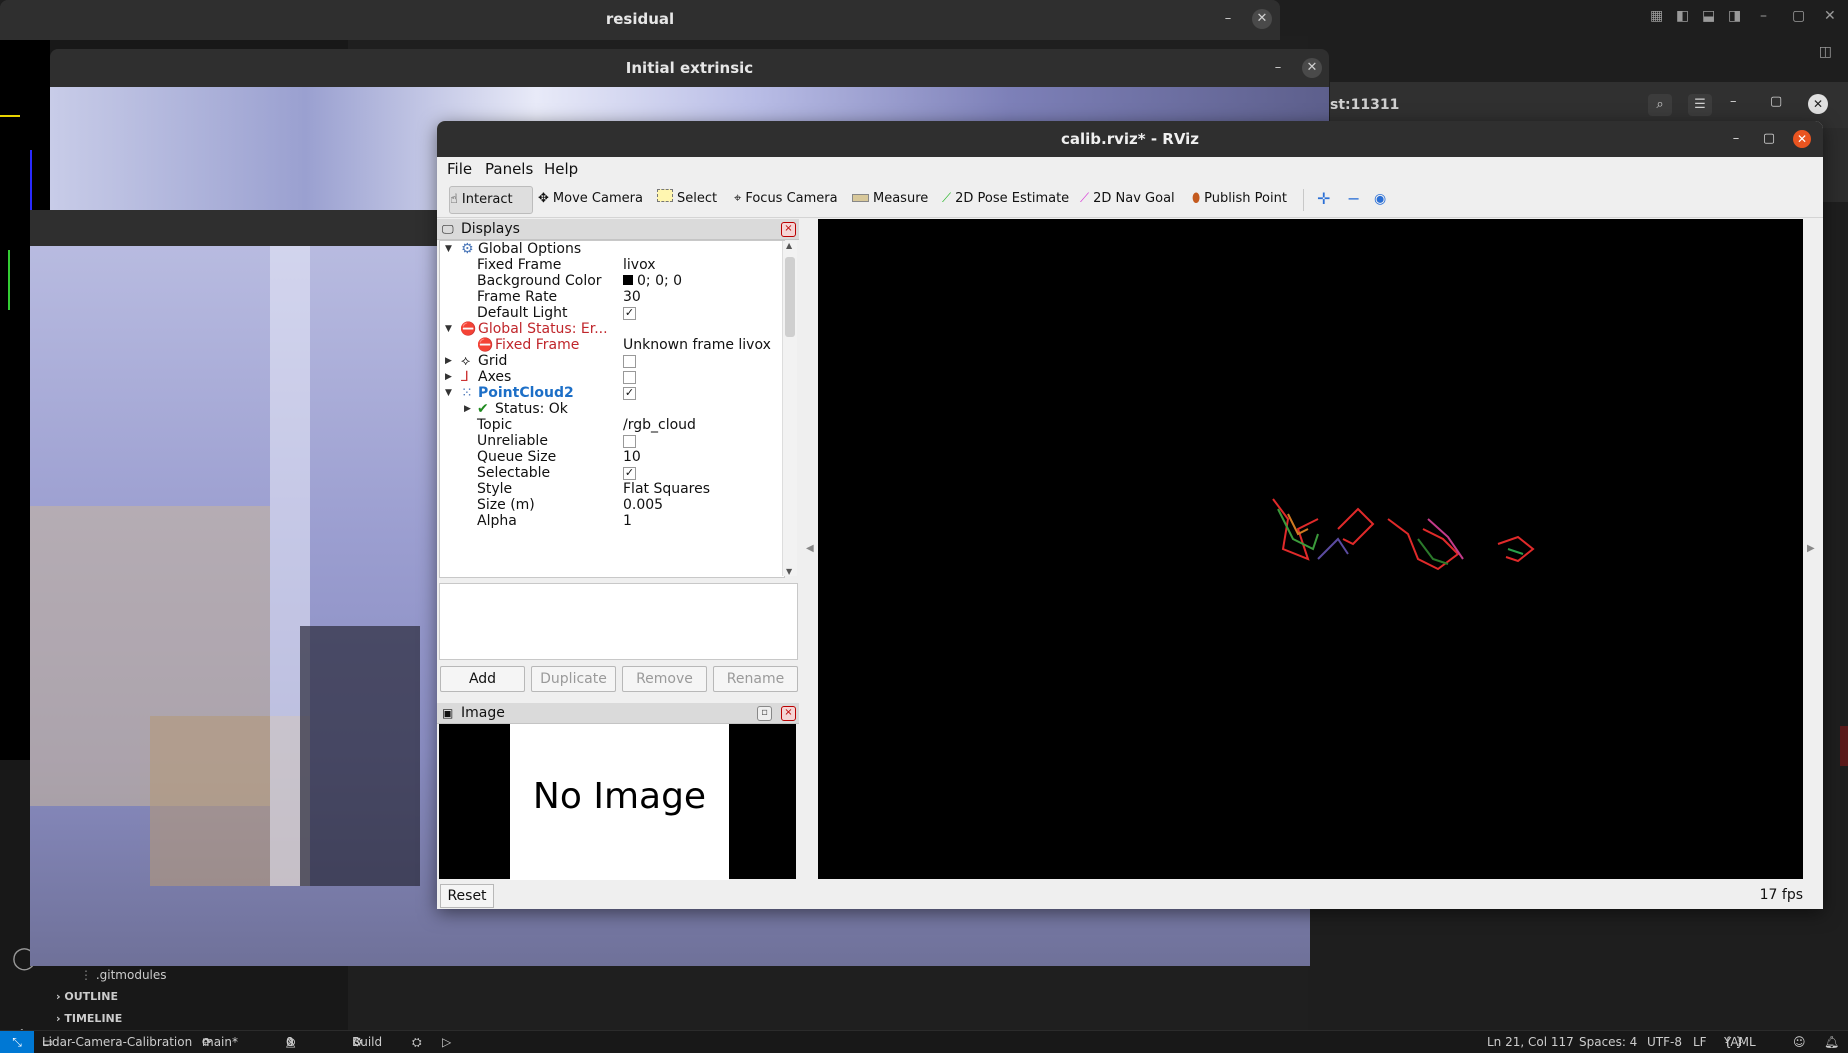 Image resolution: width=1848 pixels, height=1053 pixels. I want to click on pointcloud-render, so click(1403, 534).